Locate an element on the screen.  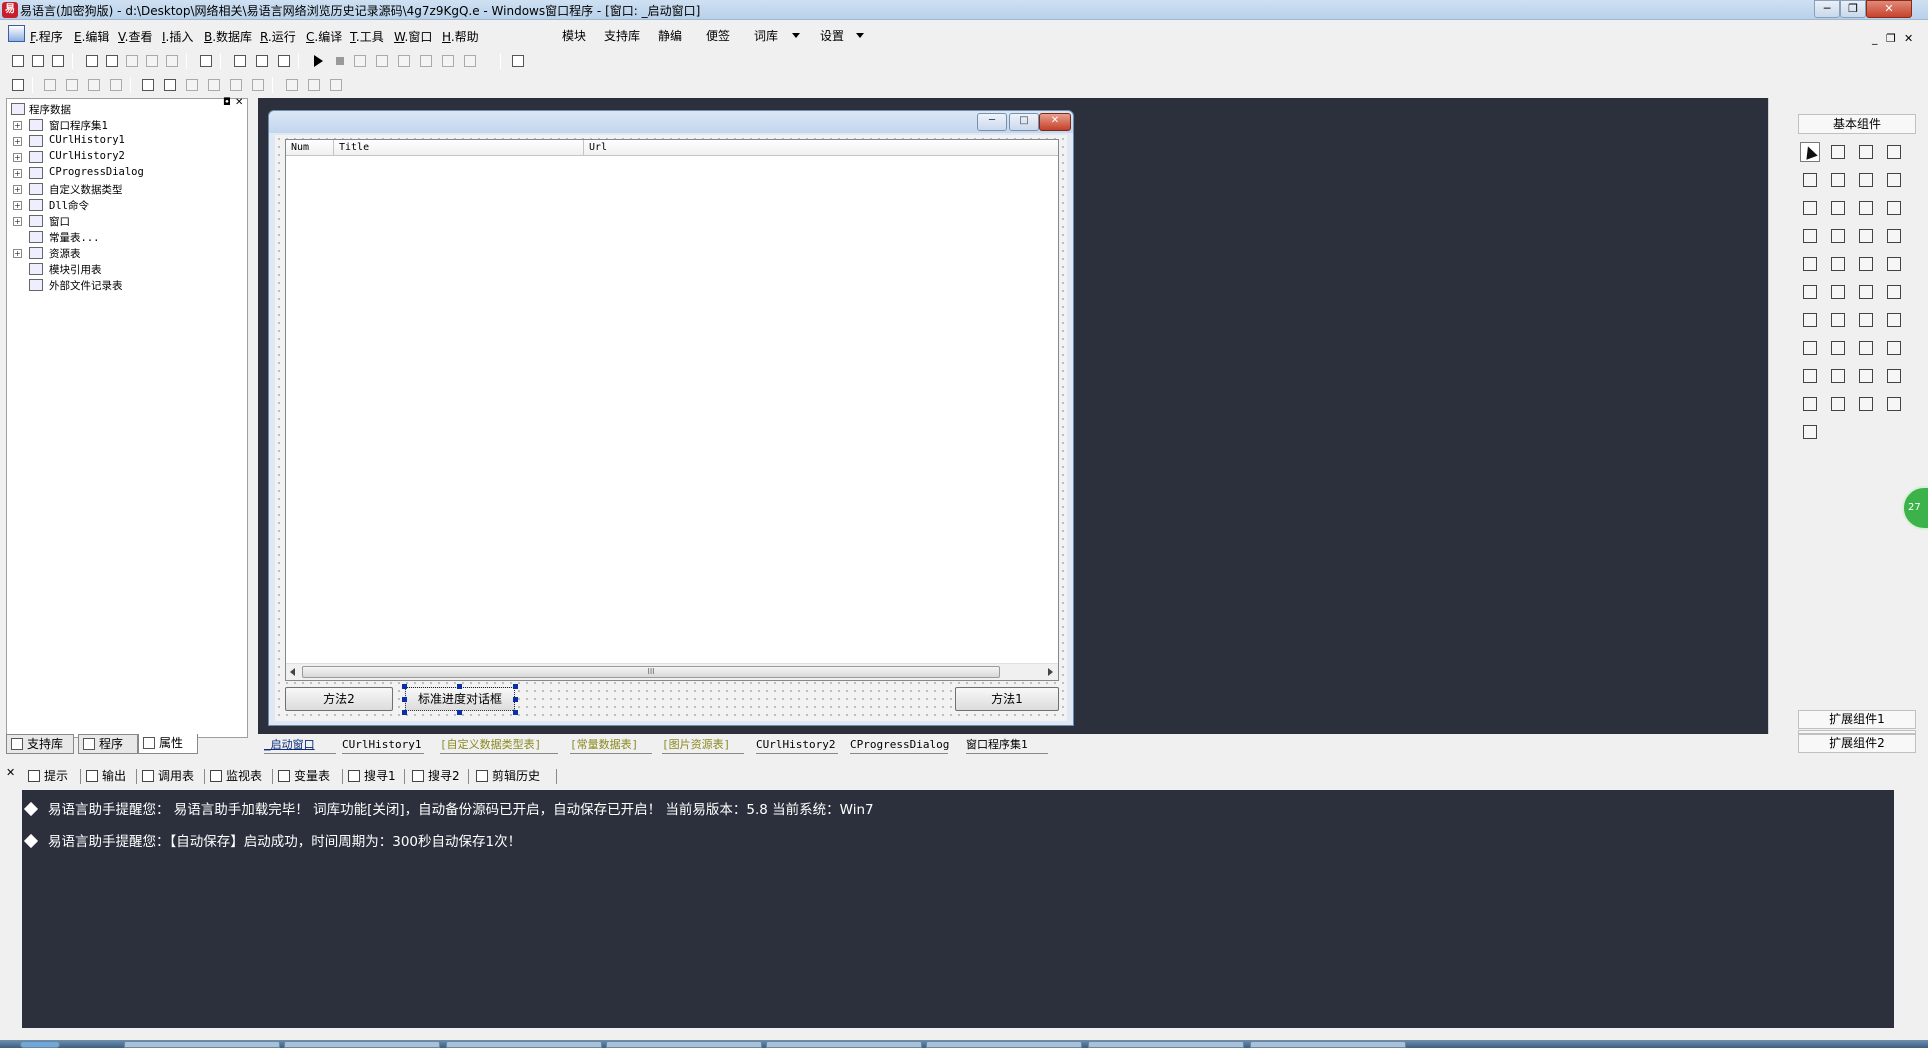
find-icon is located at coordinates (206, 61).